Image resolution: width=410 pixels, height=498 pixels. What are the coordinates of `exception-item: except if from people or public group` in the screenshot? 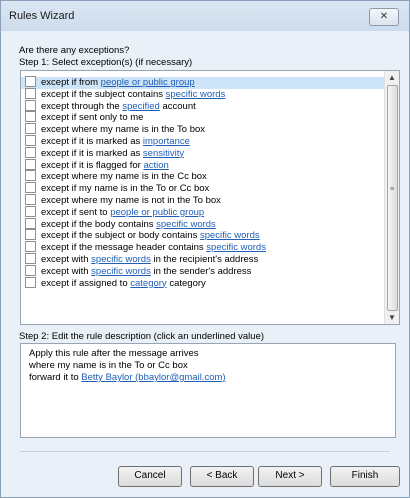 It's located at (203, 82).